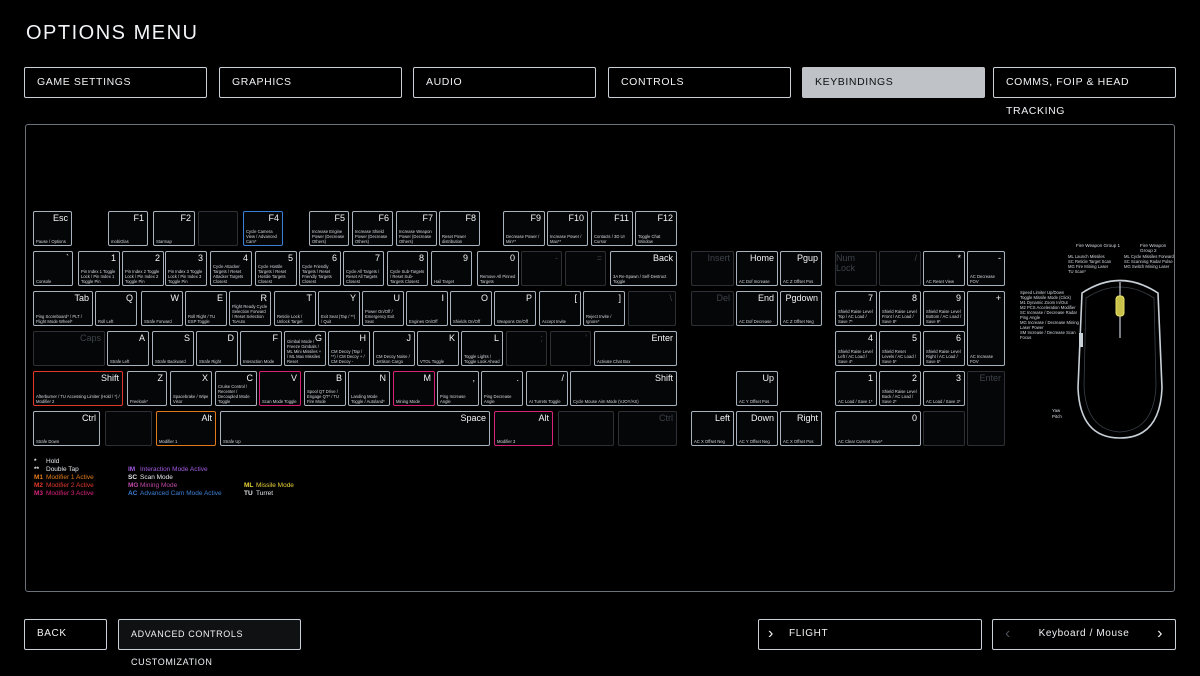 This screenshot has width=1200, height=676. I want to click on key-comma: , Ping Increase Angle, so click(458, 388).